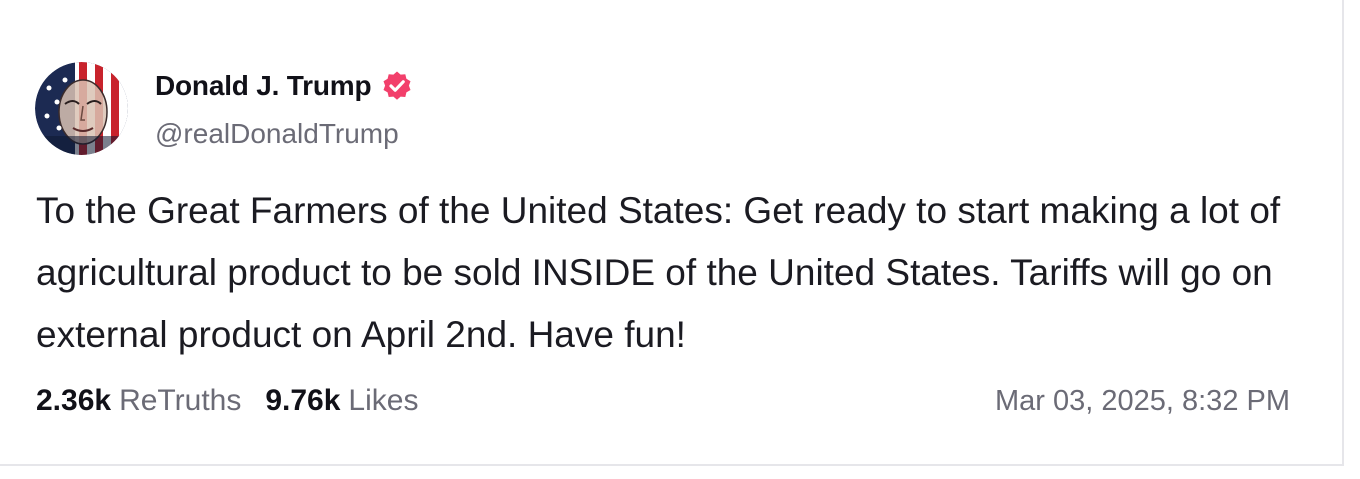 The width and height of the screenshot is (1360, 479). What do you see at coordinates (303, 400) in the screenshot?
I see `likes-count: 9.76k` at bounding box center [303, 400].